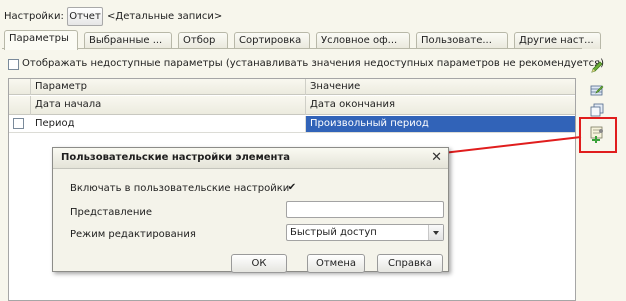 This screenshot has height=301, width=626. What do you see at coordinates (180, 188) in the screenshot?
I see `include-in-user-settings-label: Включать в пользовательские настройки` at bounding box center [180, 188].